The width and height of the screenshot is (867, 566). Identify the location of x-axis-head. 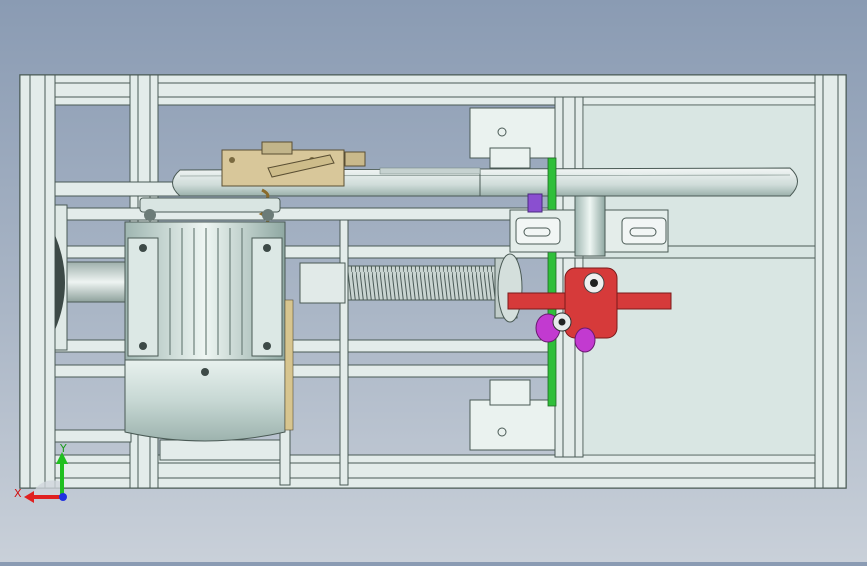
(29, 497).